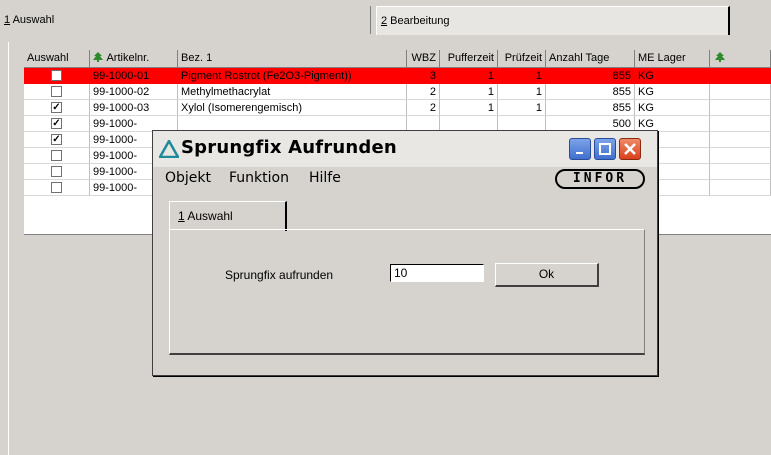 The height and width of the screenshot is (455, 771). I want to click on dialog-tab-auswahl: 1 Auswahl, so click(228, 216).